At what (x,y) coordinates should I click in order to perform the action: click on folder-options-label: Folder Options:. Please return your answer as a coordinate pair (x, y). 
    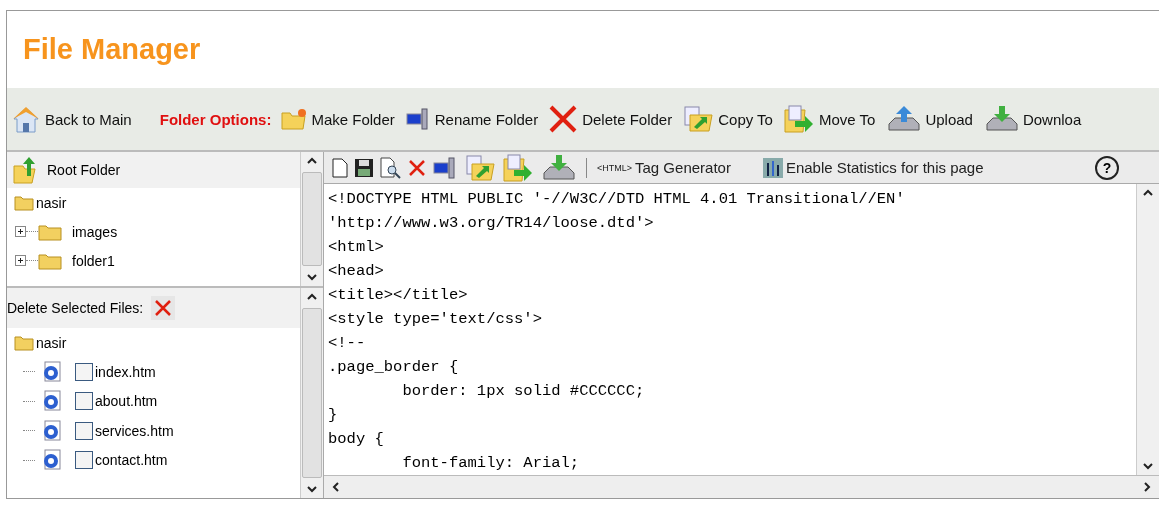
    Looking at the image, I should click on (215, 119).